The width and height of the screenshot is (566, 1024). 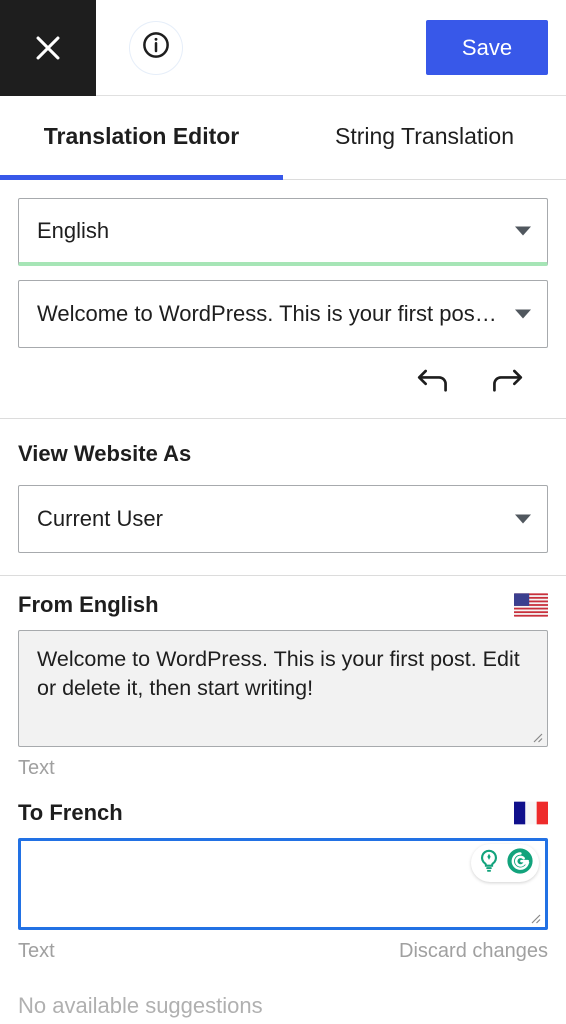 What do you see at coordinates (283, 519) in the screenshot?
I see `view-as-select: Current User` at bounding box center [283, 519].